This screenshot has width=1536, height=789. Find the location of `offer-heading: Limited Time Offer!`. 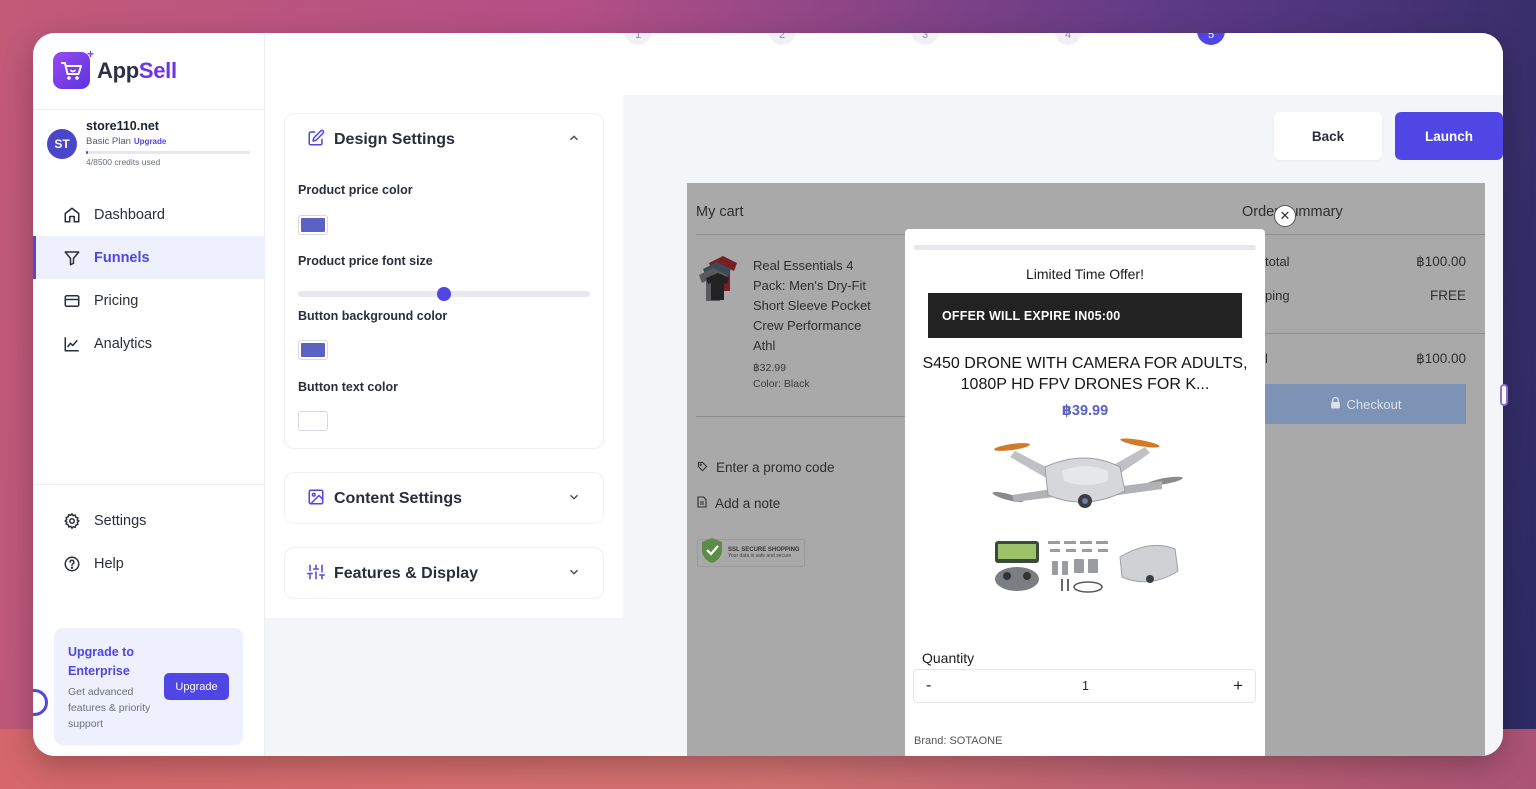

offer-heading: Limited Time Offer! is located at coordinates (1084, 274).